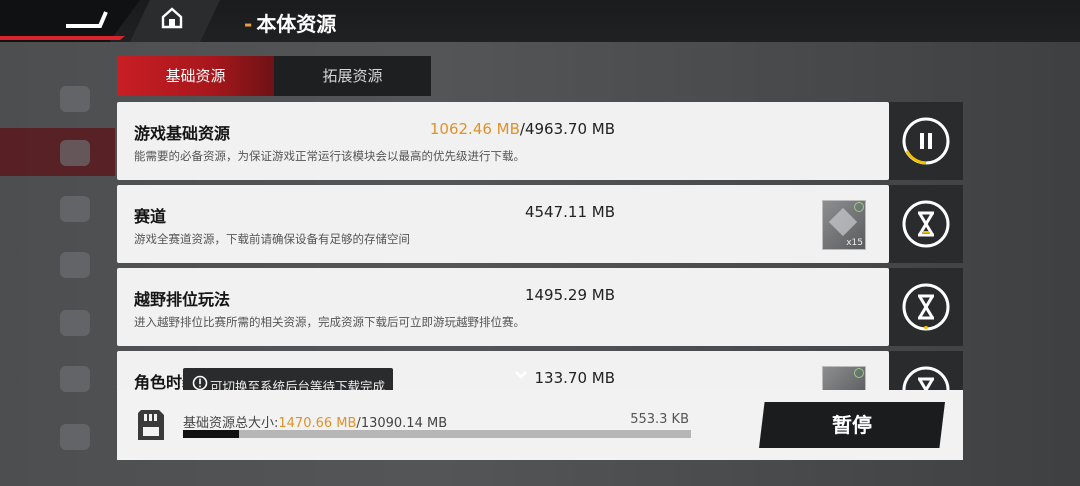 The width and height of the screenshot is (1080, 486). What do you see at coordinates (522, 129) in the screenshot?
I see `resource-size: 1062.46 MB/4963.70 MB` at bounding box center [522, 129].